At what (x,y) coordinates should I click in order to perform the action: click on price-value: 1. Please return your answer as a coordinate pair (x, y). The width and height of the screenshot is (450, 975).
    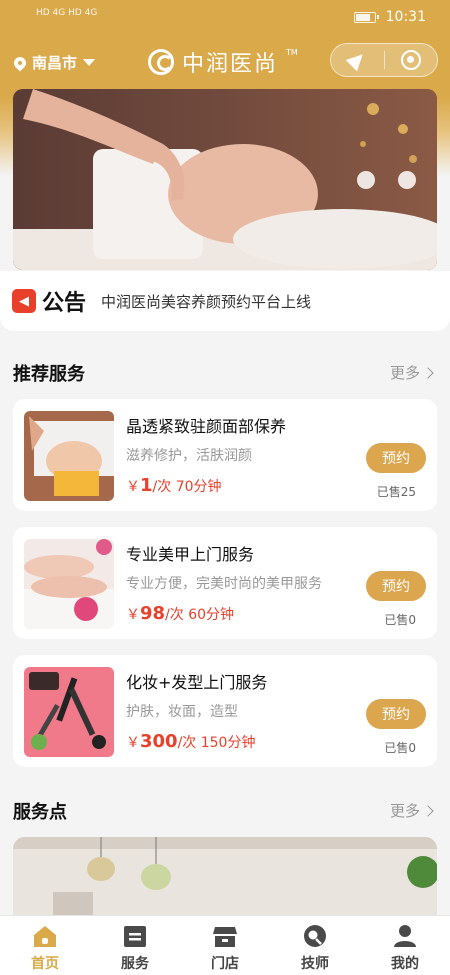
    Looking at the image, I should click on (146, 485).